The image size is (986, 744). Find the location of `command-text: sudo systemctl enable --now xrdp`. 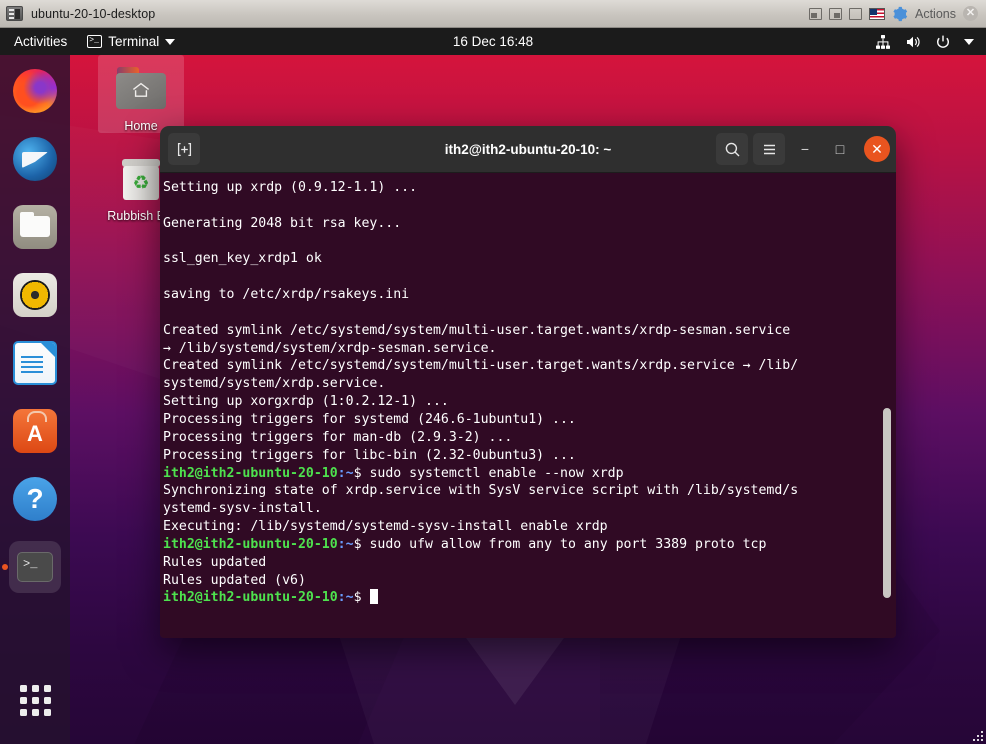

command-text: sudo systemctl enable --now xrdp is located at coordinates (496, 473).